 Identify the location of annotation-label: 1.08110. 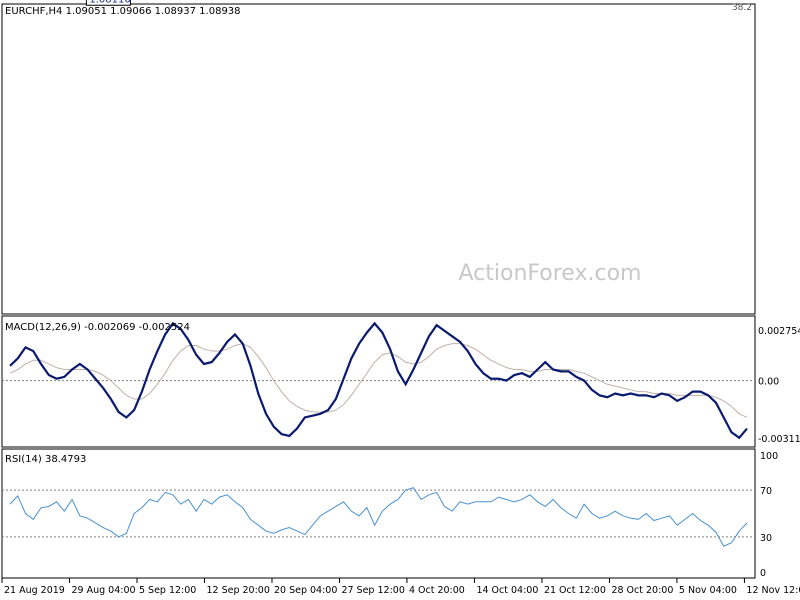
(109, 2).